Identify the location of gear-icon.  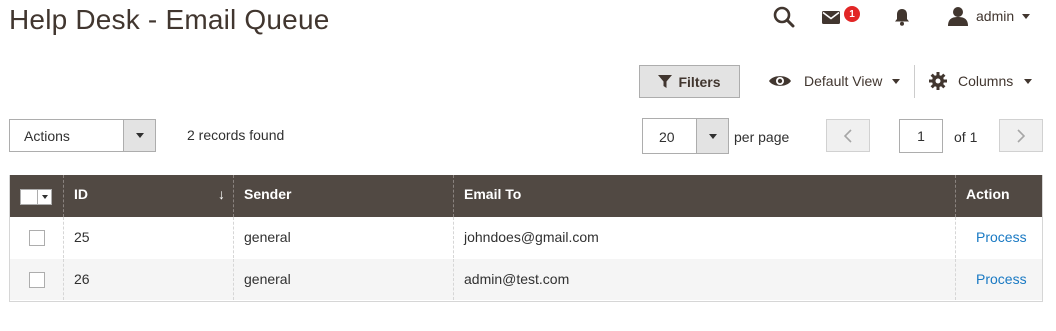
(938, 81).